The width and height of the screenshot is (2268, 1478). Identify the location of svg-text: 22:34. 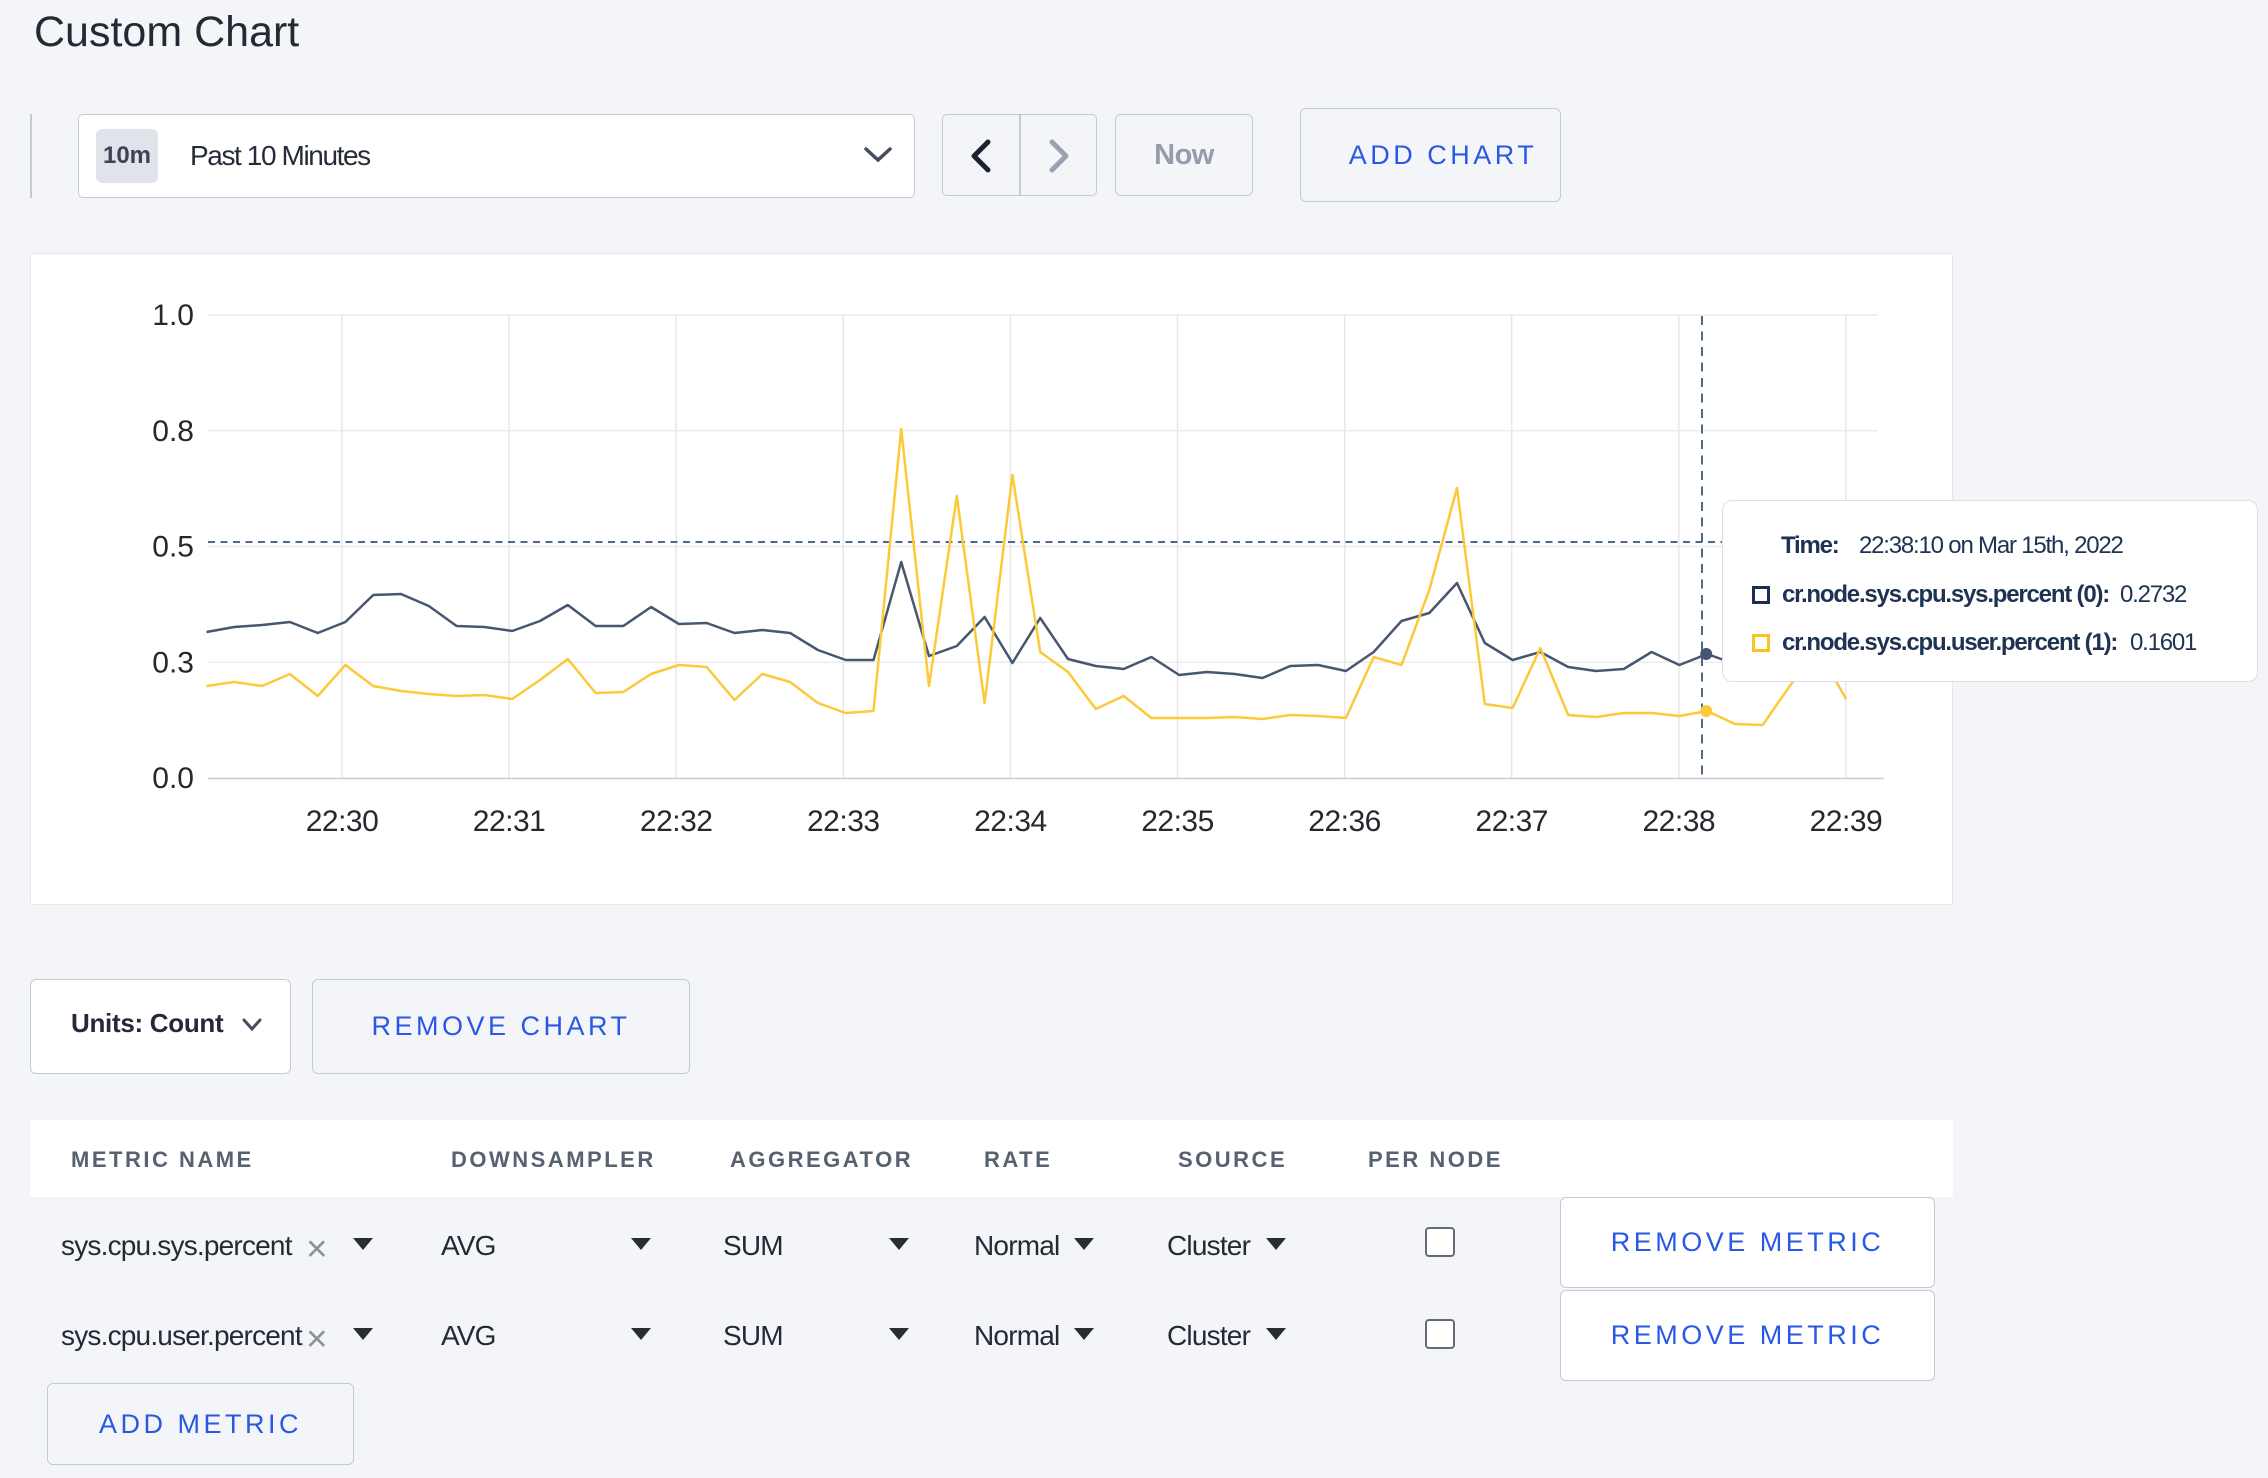
(1010, 821).